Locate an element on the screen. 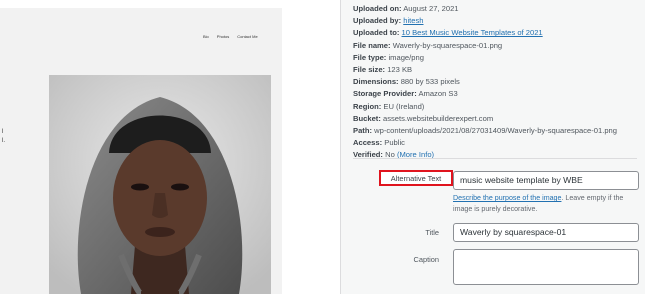 This screenshot has width=645, height=294. alt-text-input: music website template by WBE is located at coordinates (546, 180).